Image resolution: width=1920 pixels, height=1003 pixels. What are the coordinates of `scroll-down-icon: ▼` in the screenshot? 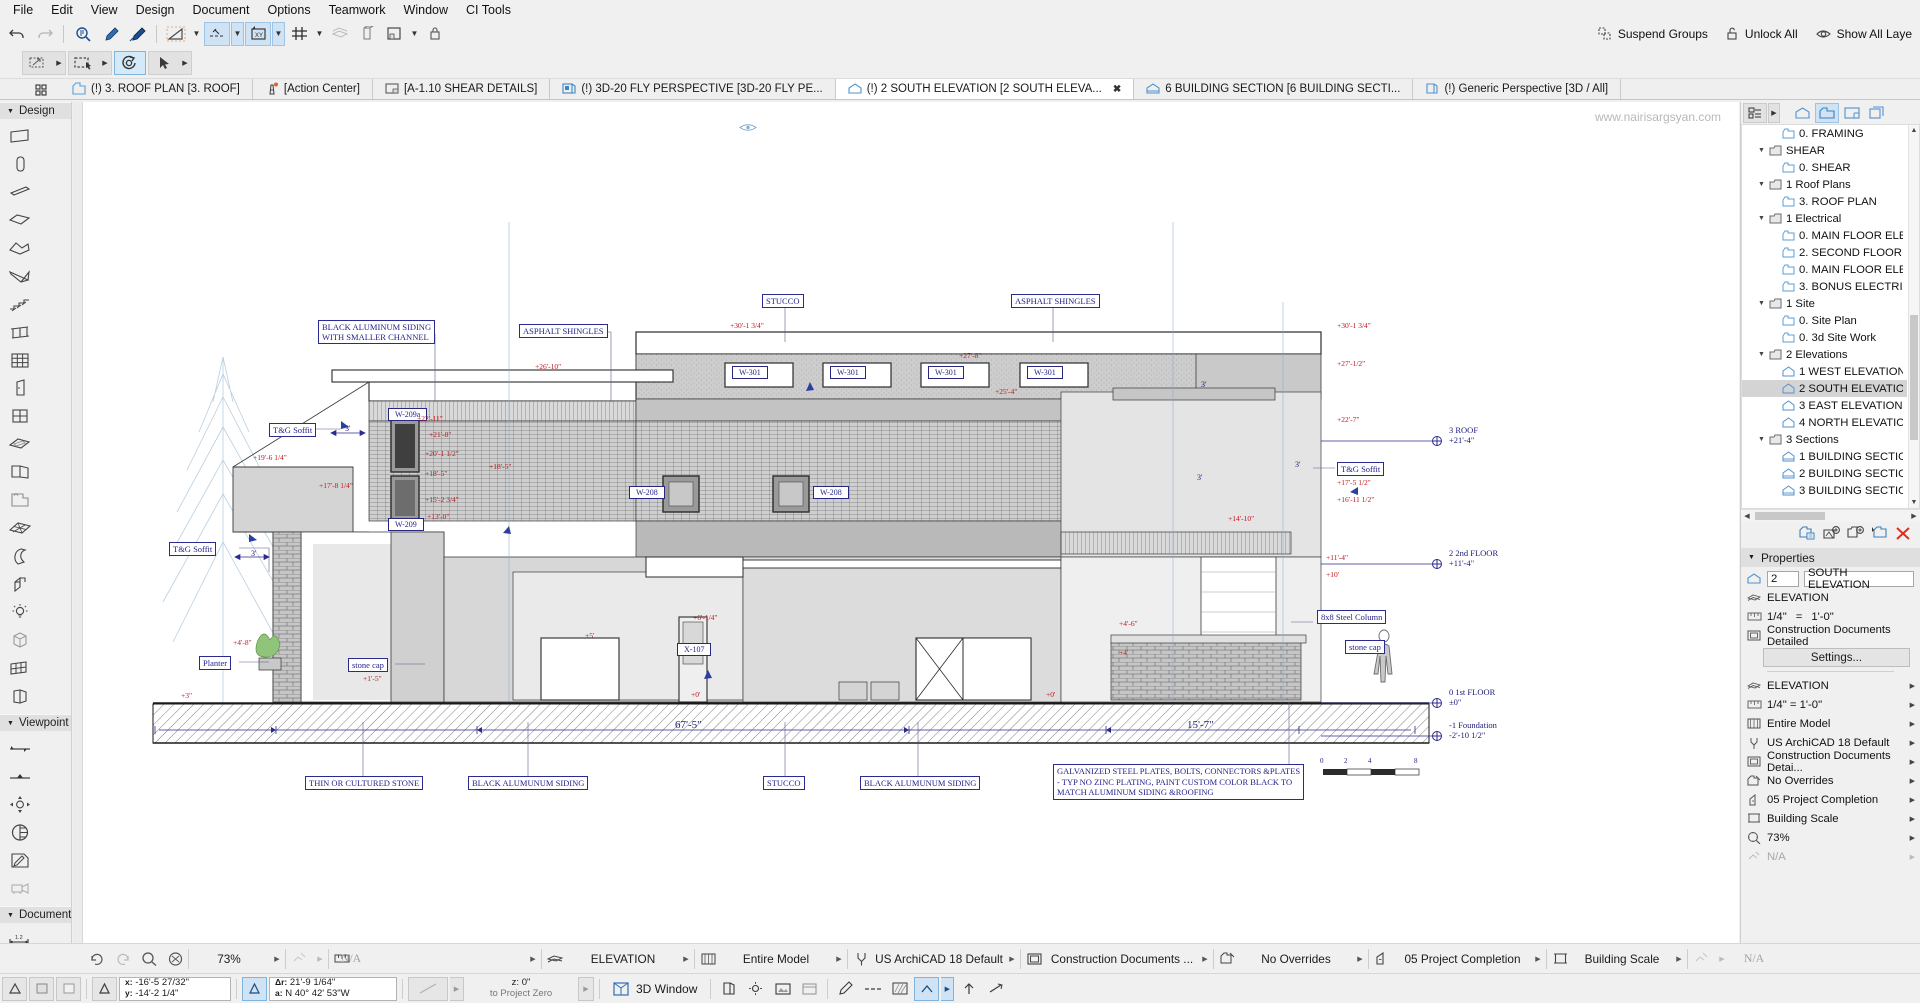 It's located at (1914, 502).